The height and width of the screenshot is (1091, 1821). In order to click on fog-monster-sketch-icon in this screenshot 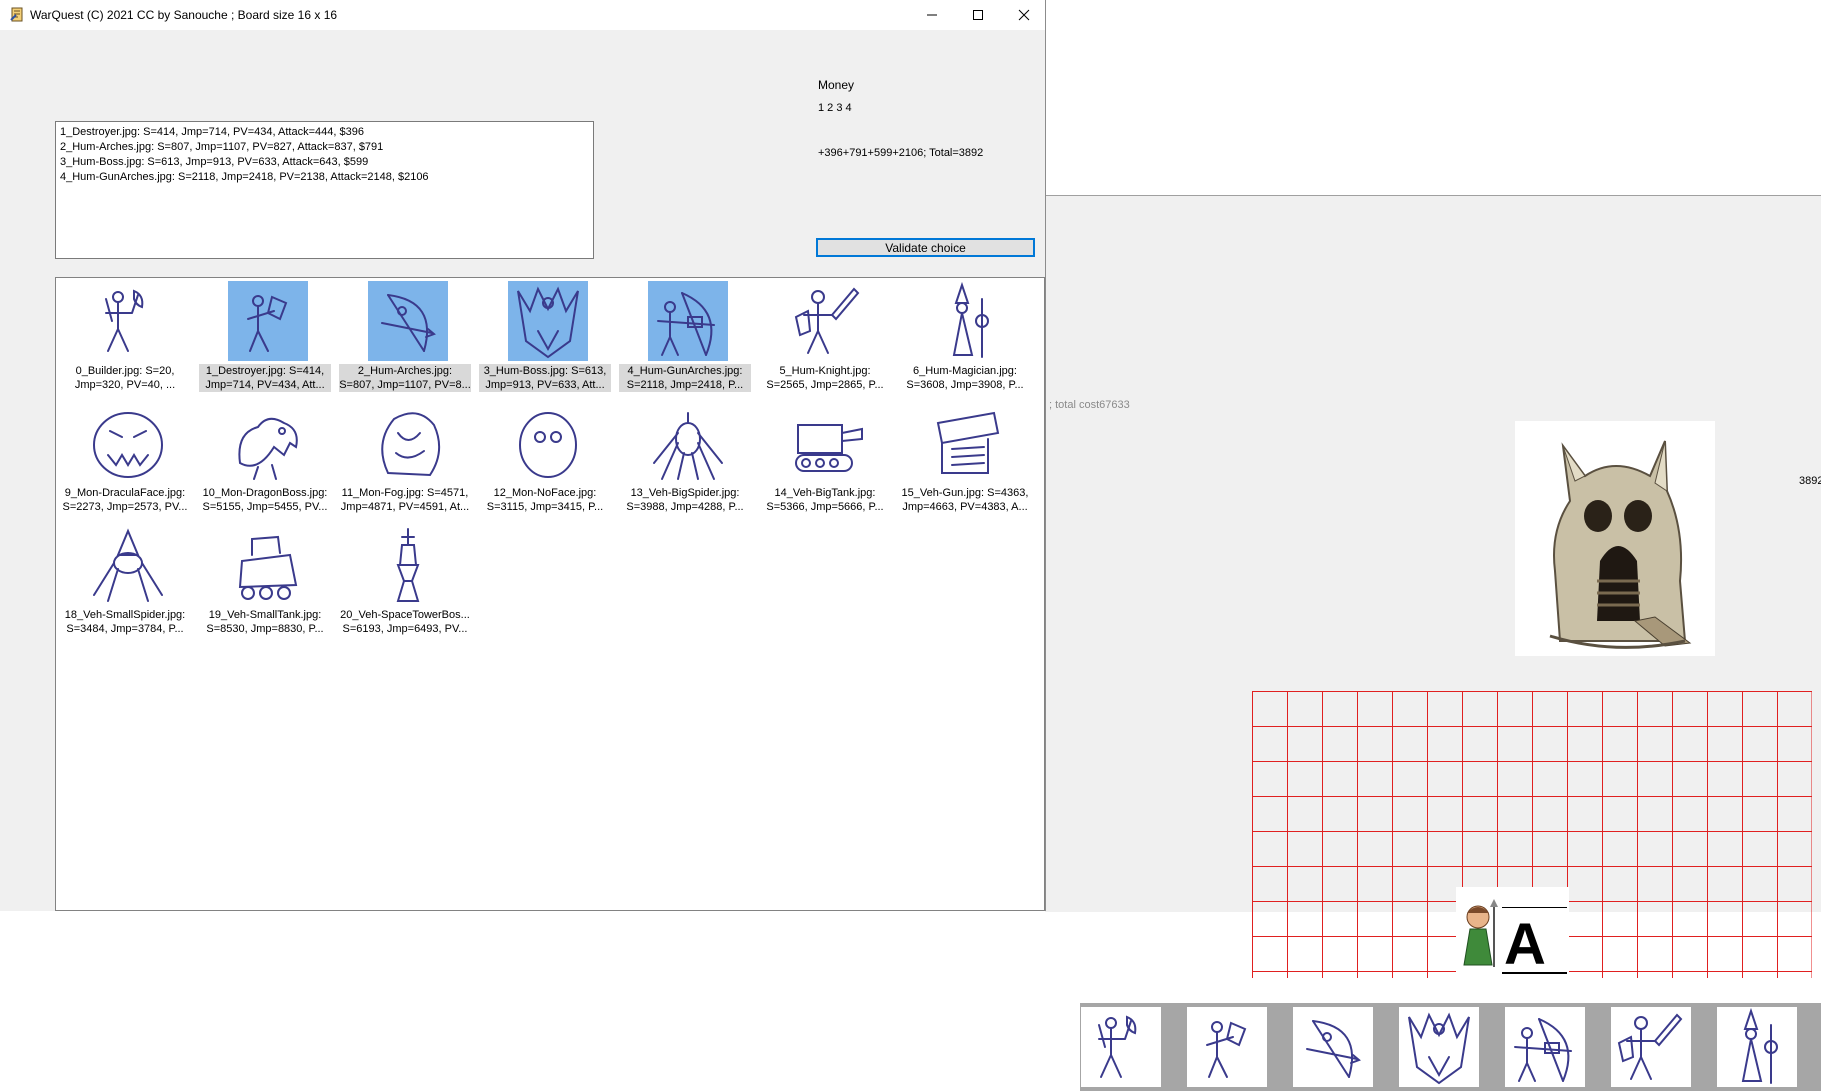, I will do `click(411, 444)`.